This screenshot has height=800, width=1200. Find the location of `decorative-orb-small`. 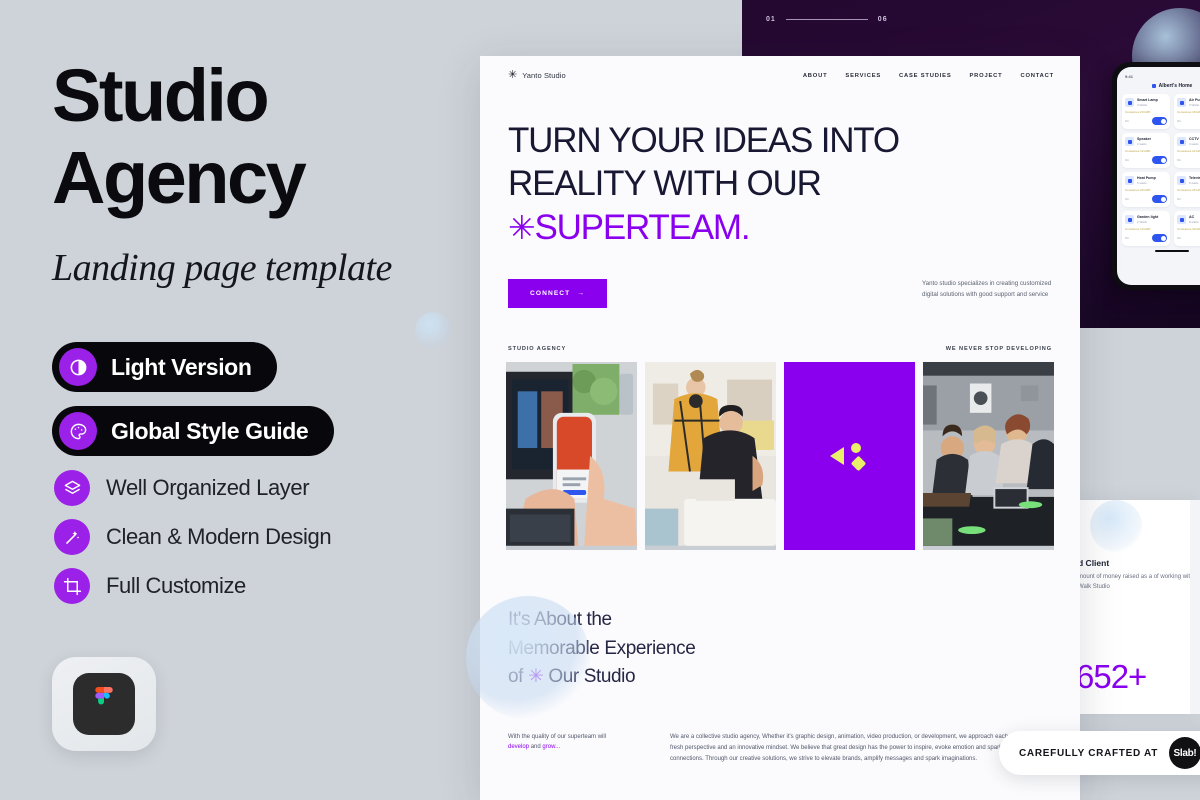

decorative-orb-small is located at coordinates (433, 330).